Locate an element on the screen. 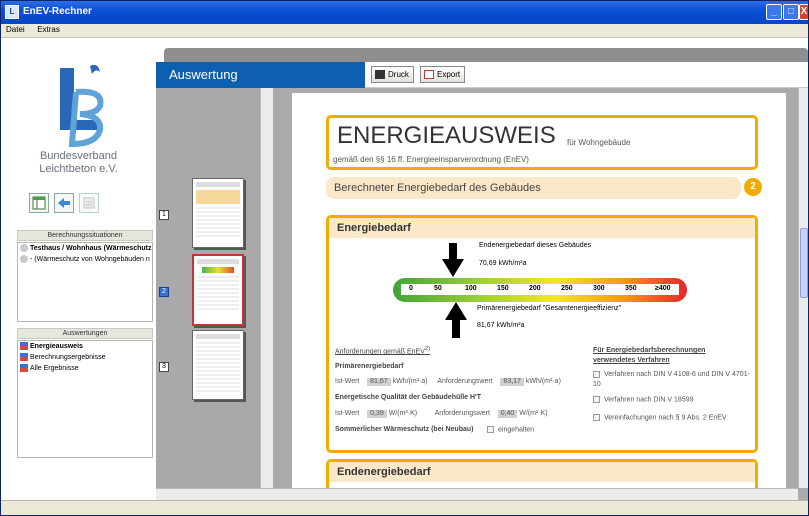 This screenshot has height=516, width=809. result-item-energieausweis: Energieausweis is located at coordinates (85, 346).